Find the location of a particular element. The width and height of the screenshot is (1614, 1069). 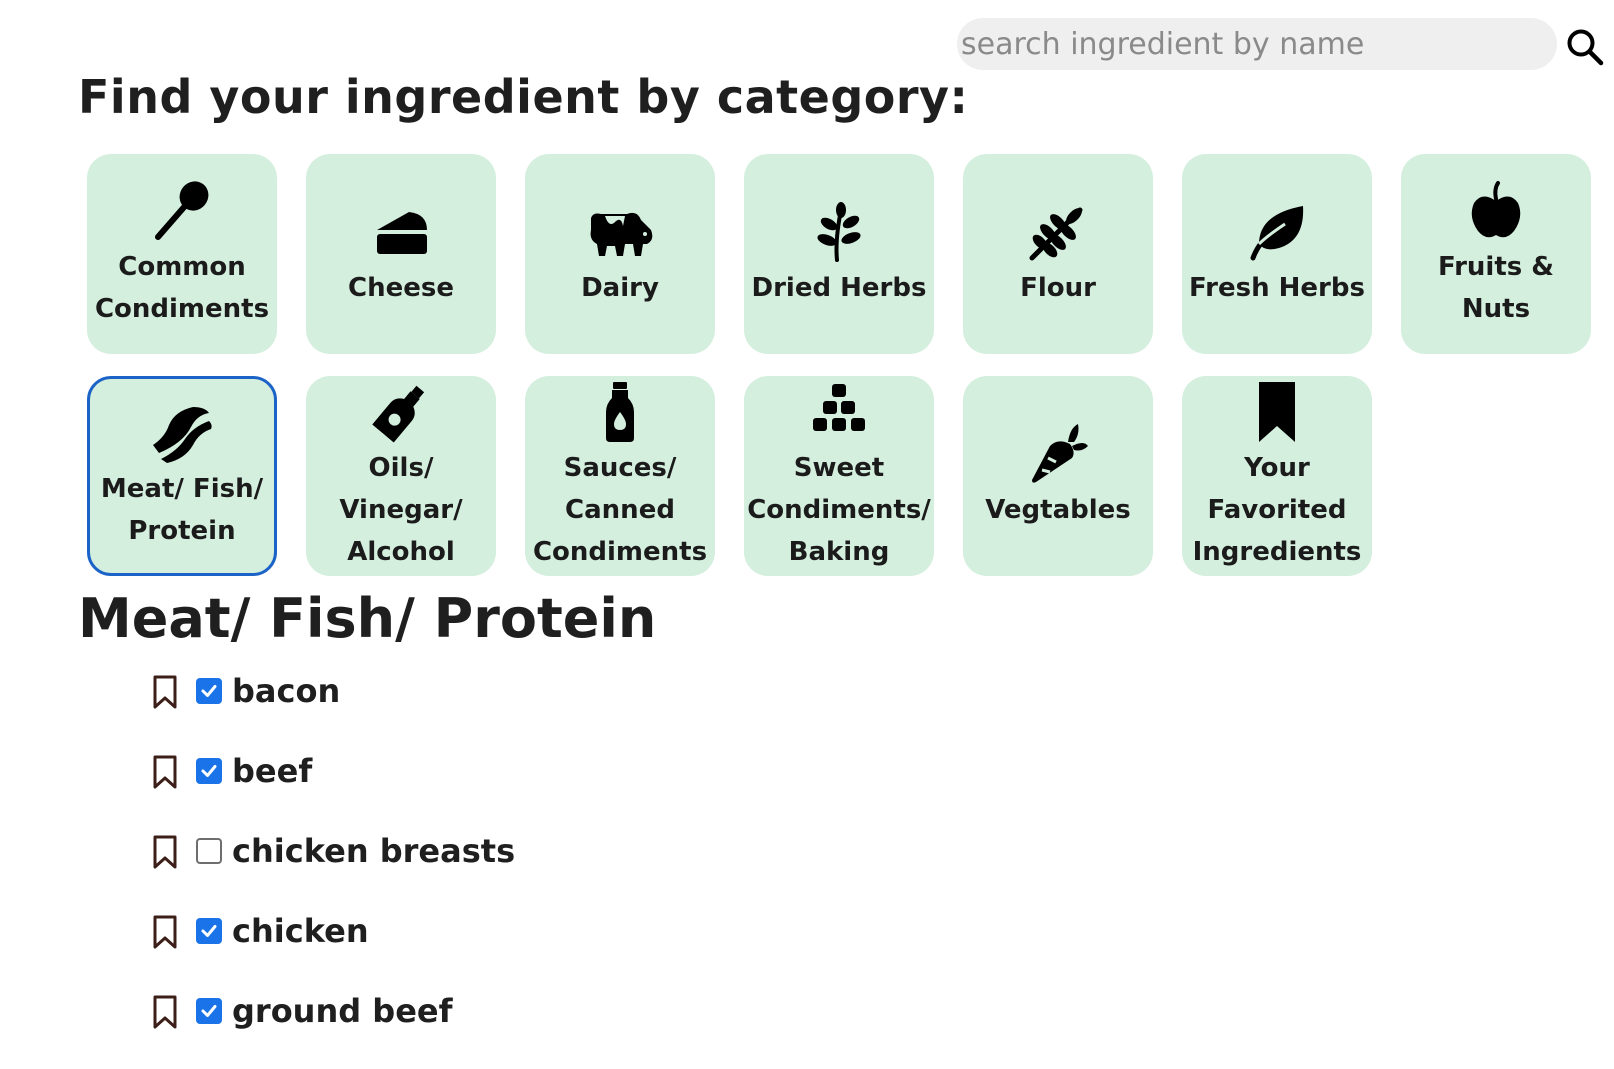

category-tile-meat-fish-protein: Meat/ Fish/ Protein is located at coordinates (182, 476).